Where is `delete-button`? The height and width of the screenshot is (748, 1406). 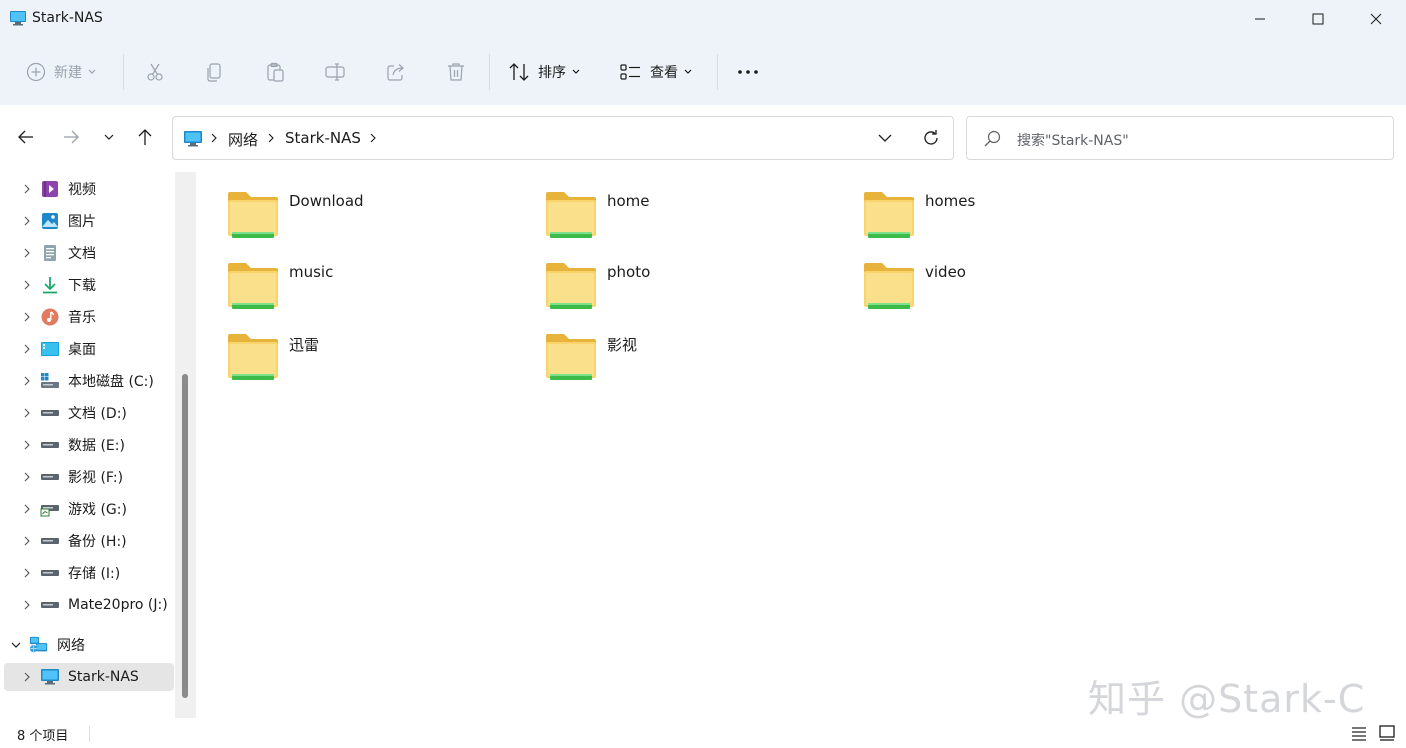
delete-button is located at coordinates (456, 72).